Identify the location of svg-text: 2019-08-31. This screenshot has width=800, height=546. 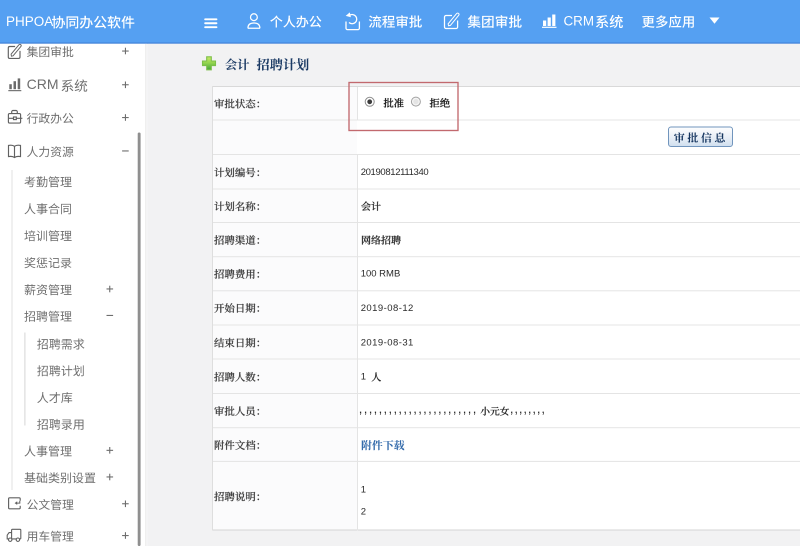
(387, 342).